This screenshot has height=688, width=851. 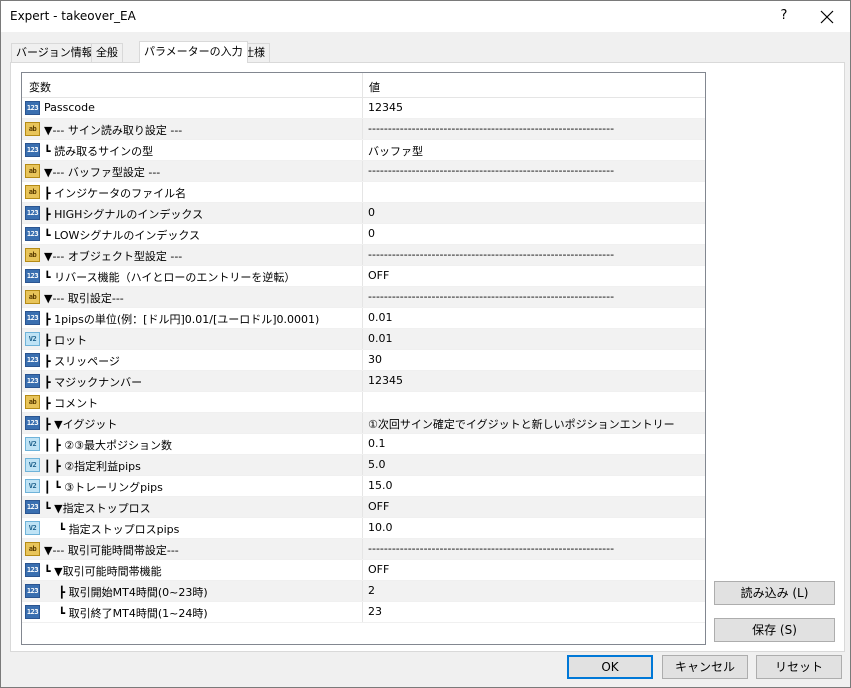 I want to click on parameter-name: ▼--- 取引可能時間帯設定---, so click(x=111, y=550).